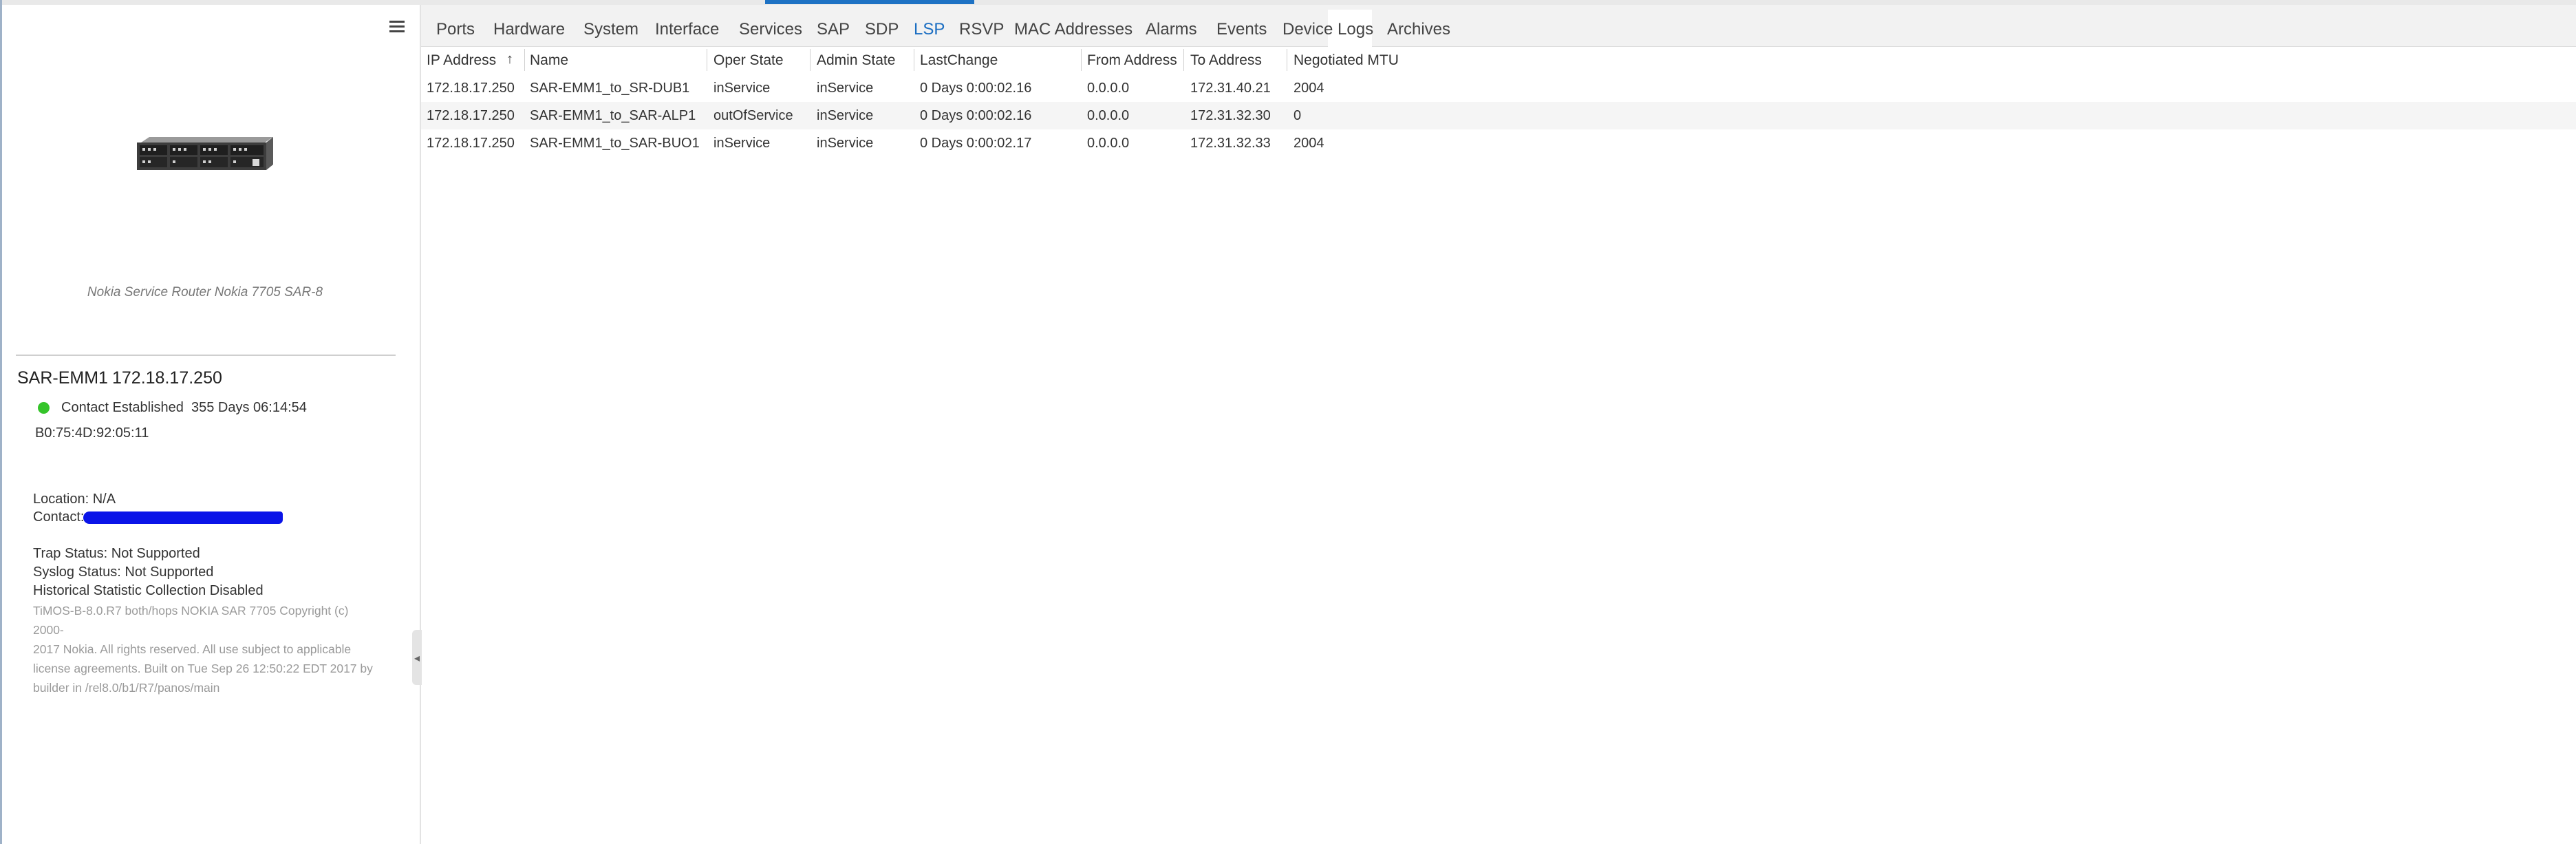 This screenshot has width=2576, height=844. I want to click on router-chassis-image, so click(205, 153).